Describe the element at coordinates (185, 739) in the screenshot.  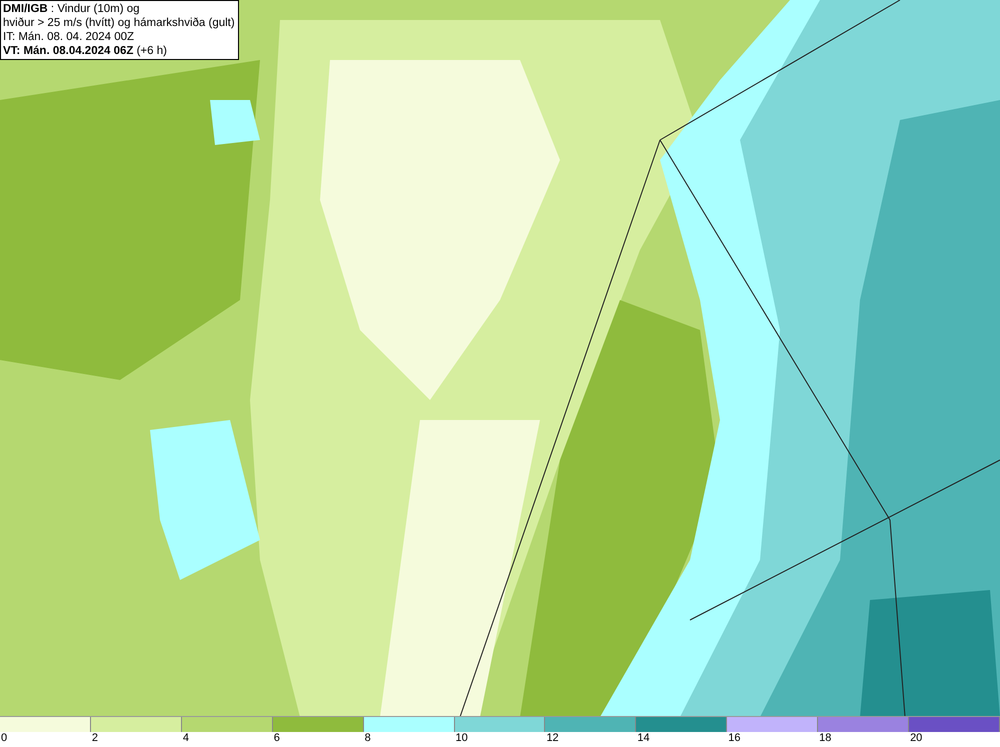
I see `legend-label: 4` at that location.